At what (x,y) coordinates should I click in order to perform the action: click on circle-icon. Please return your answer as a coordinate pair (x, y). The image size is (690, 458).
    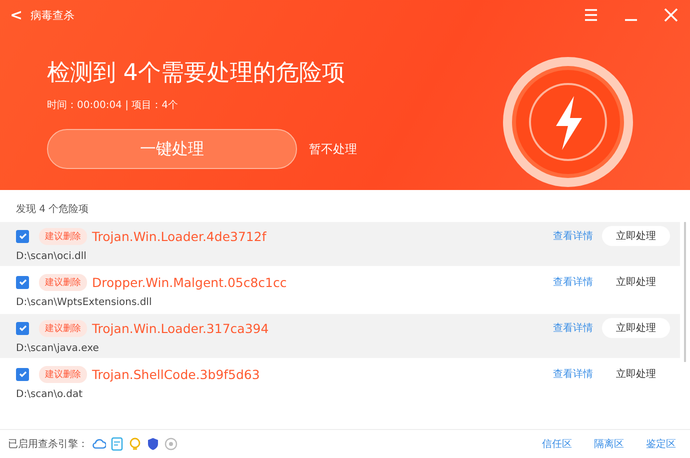
    Looking at the image, I should click on (171, 444).